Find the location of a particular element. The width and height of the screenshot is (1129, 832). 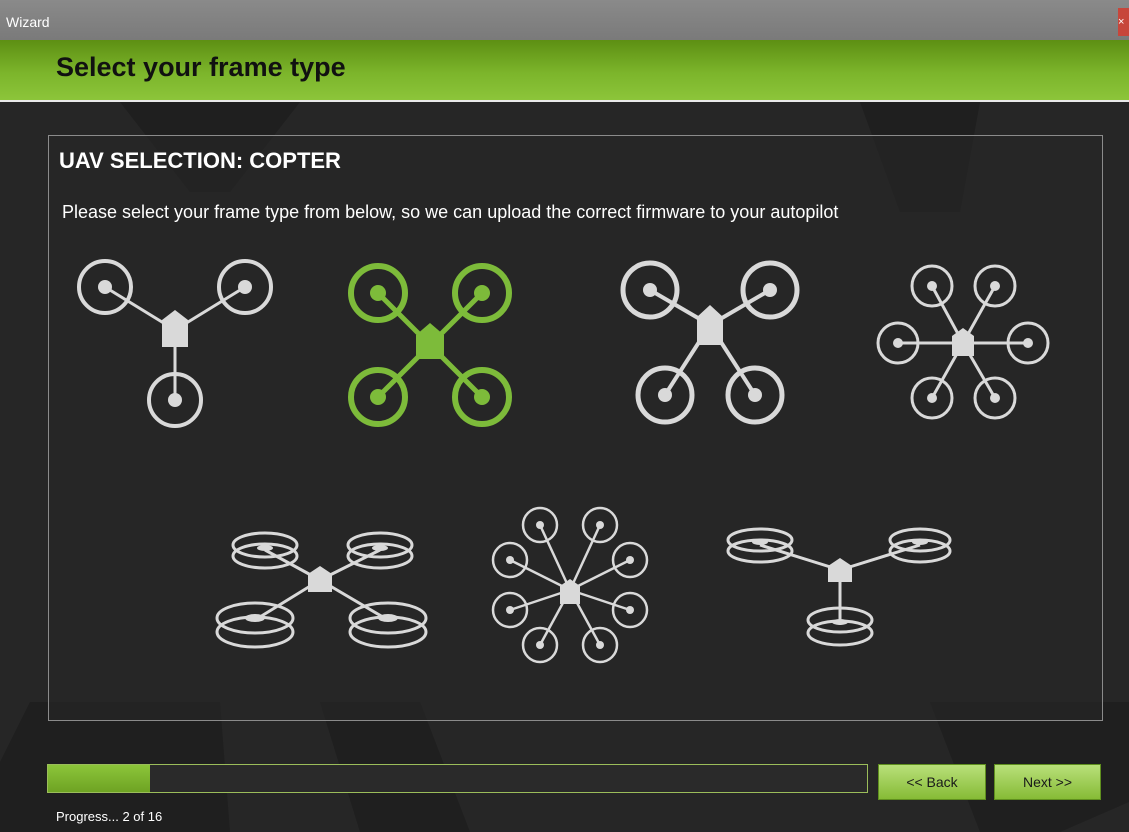

progress-bar is located at coordinates (457, 778).